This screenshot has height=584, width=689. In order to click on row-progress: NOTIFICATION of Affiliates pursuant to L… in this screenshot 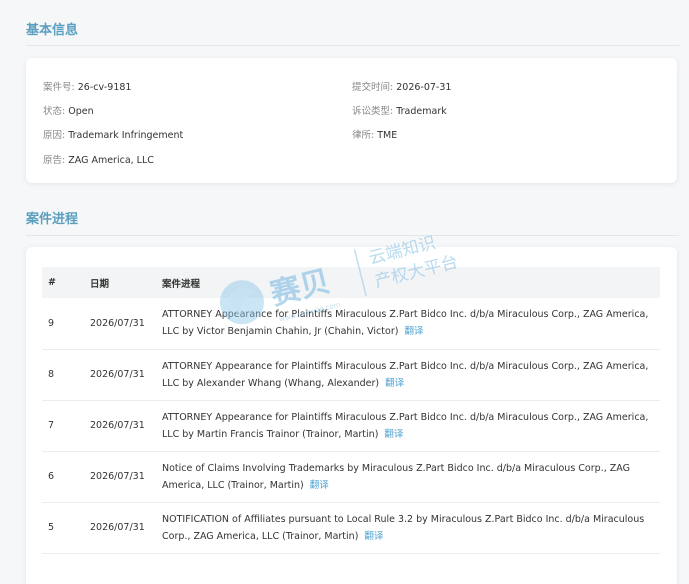, I will do `click(408, 528)`.